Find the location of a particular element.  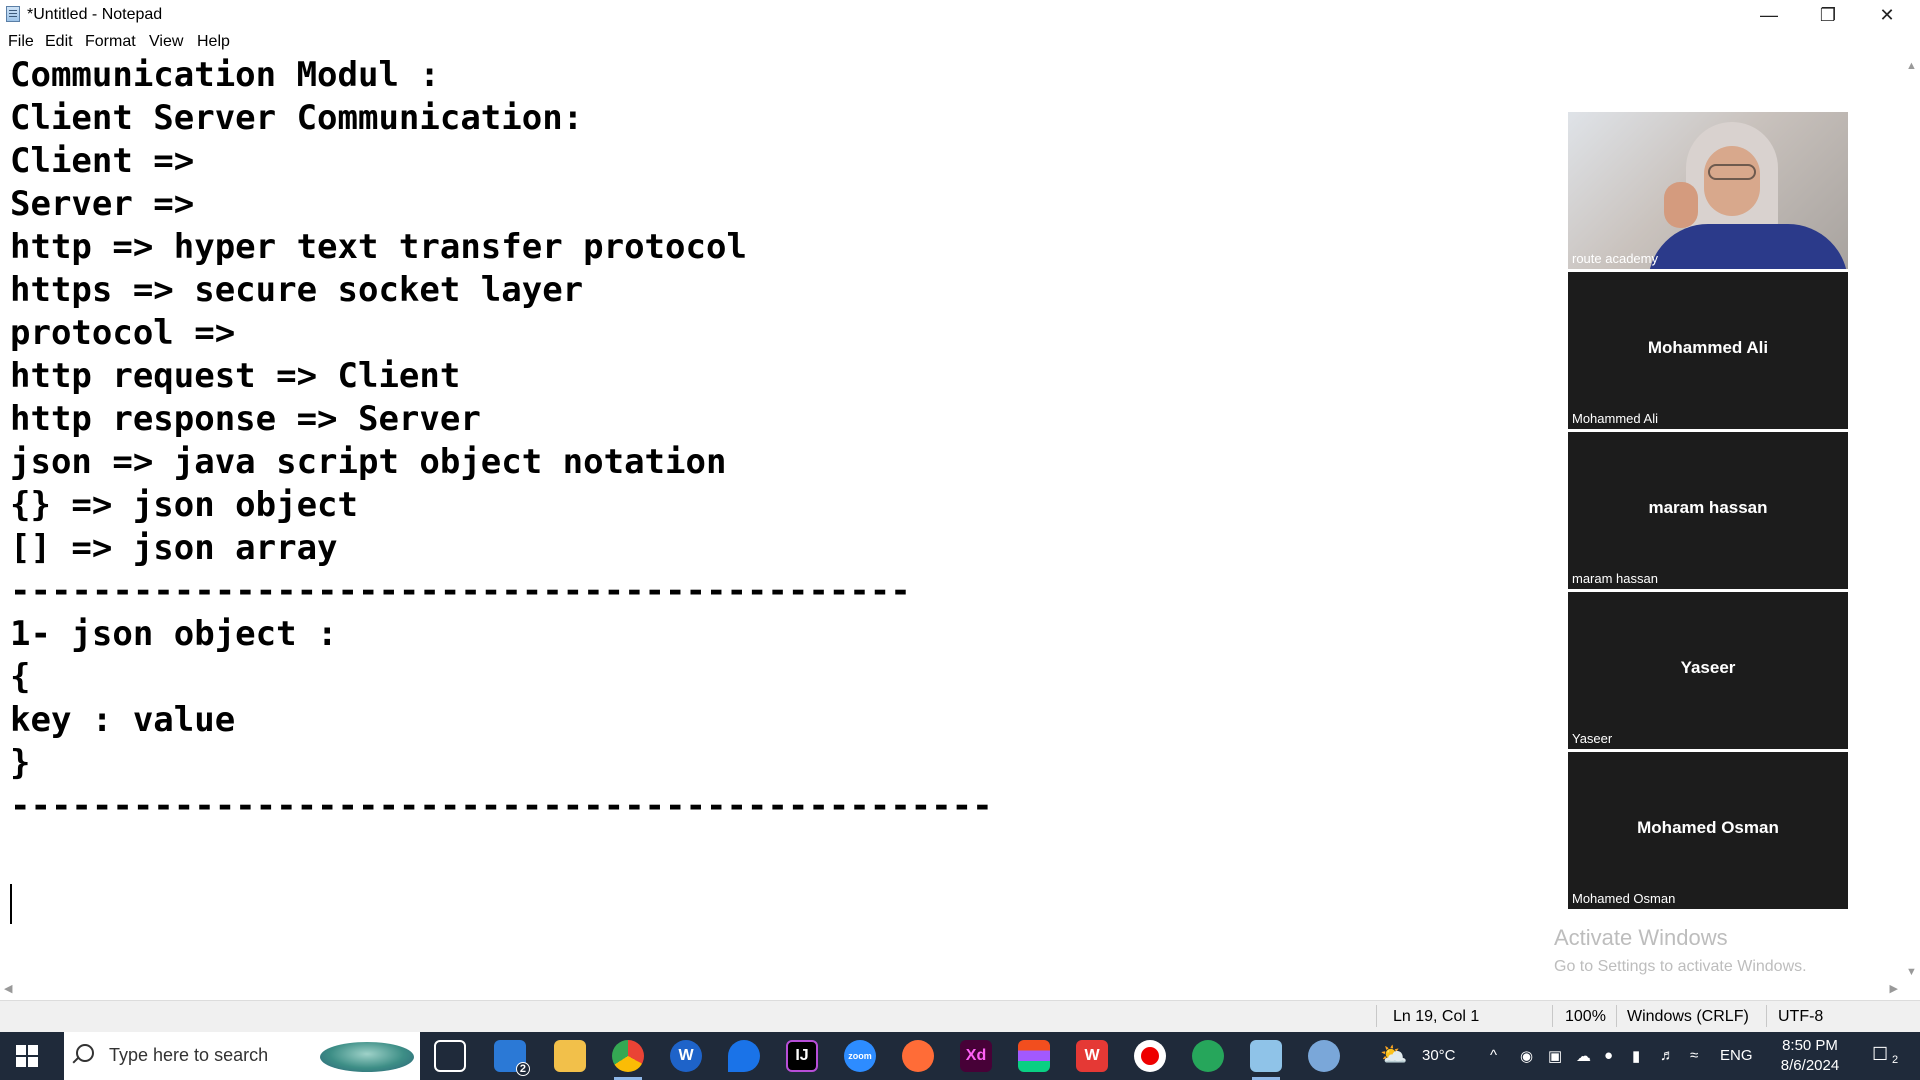

search-icon is located at coordinates (85, 1053).